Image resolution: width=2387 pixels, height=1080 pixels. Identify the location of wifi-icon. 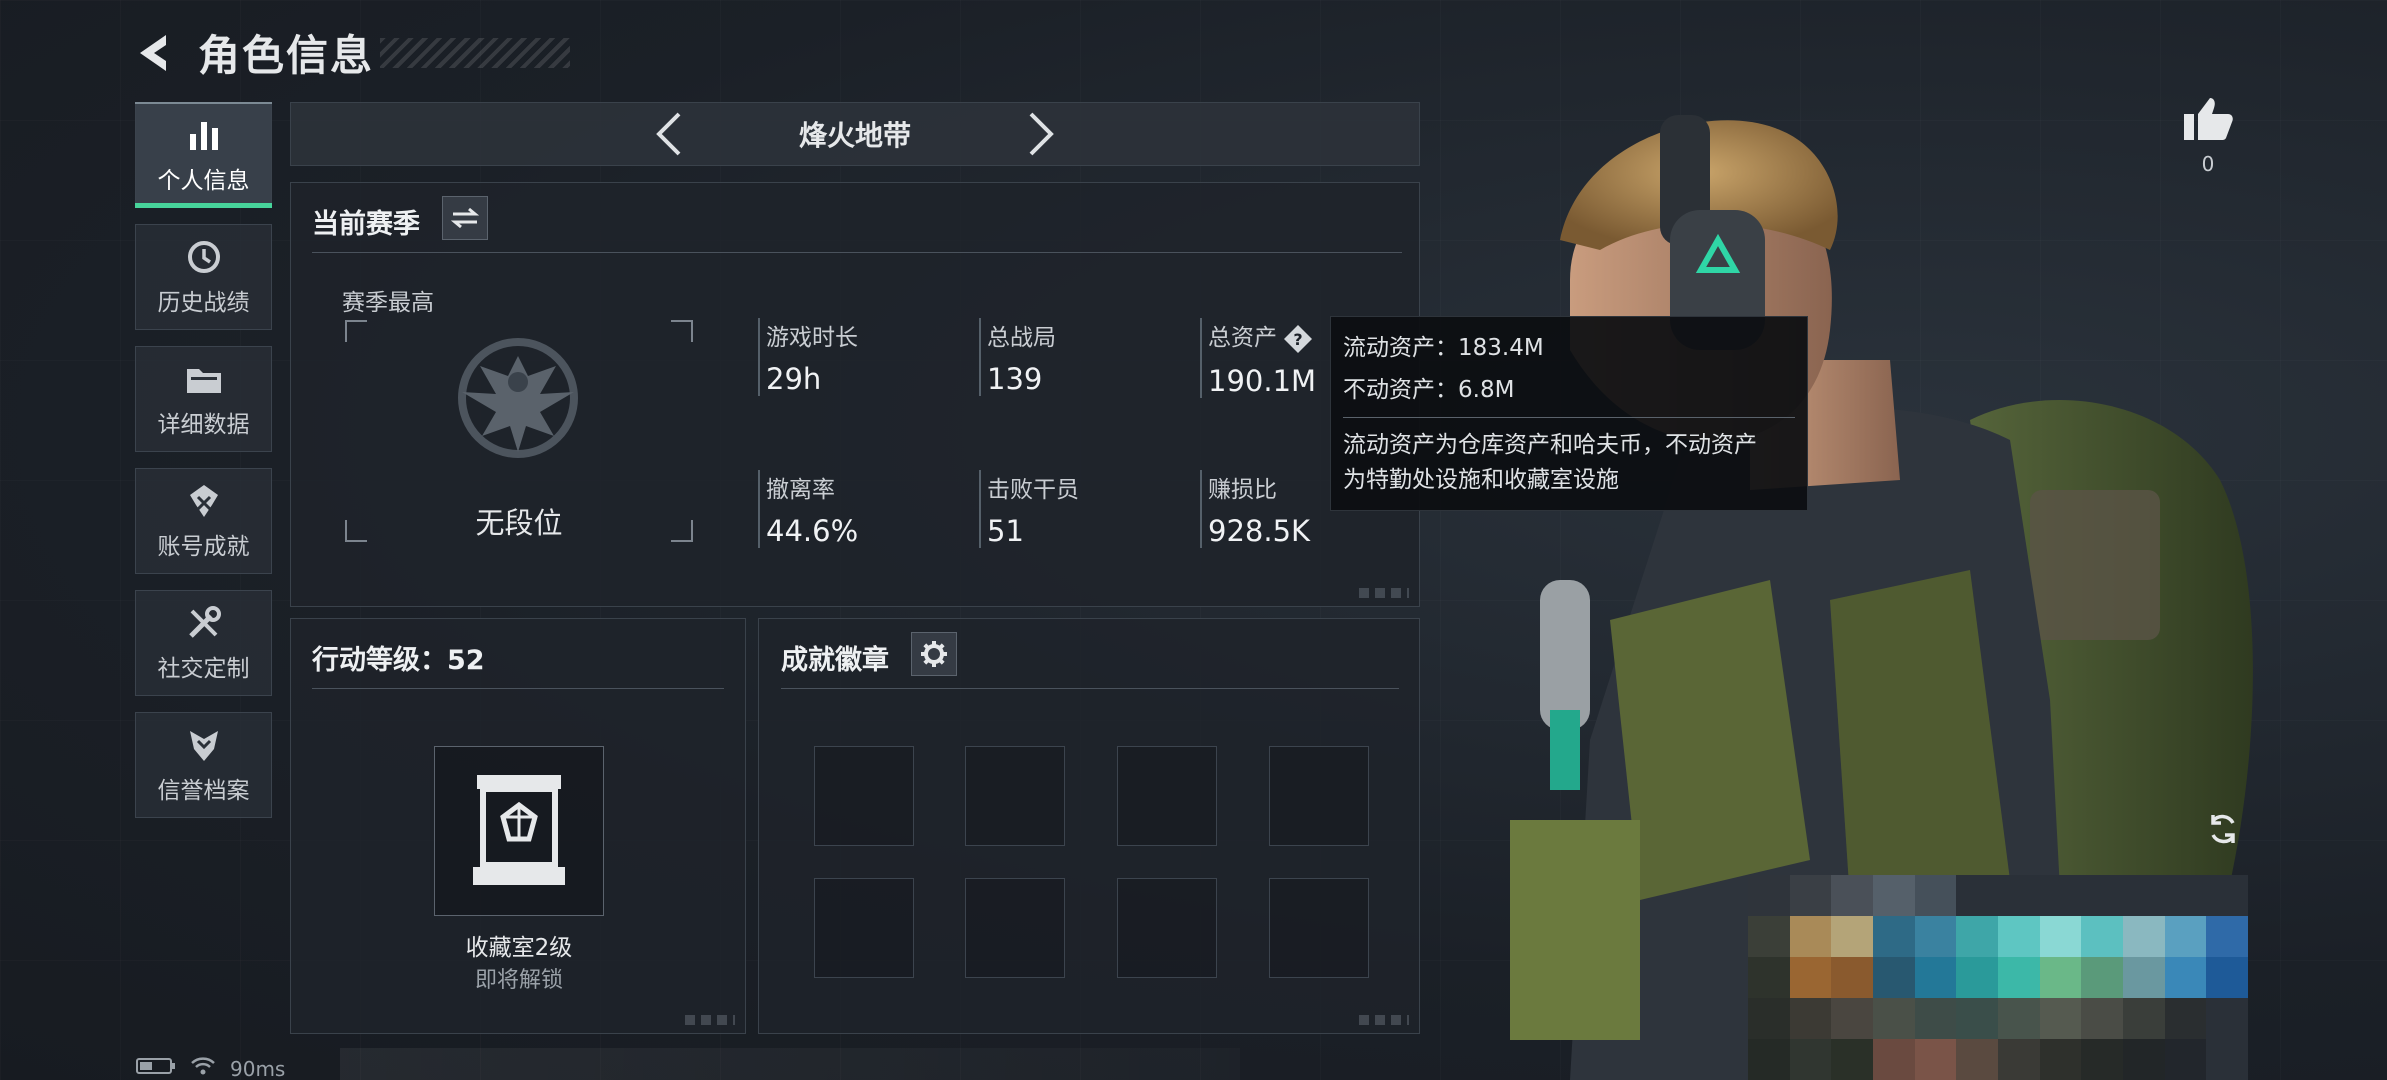
(203, 1068).